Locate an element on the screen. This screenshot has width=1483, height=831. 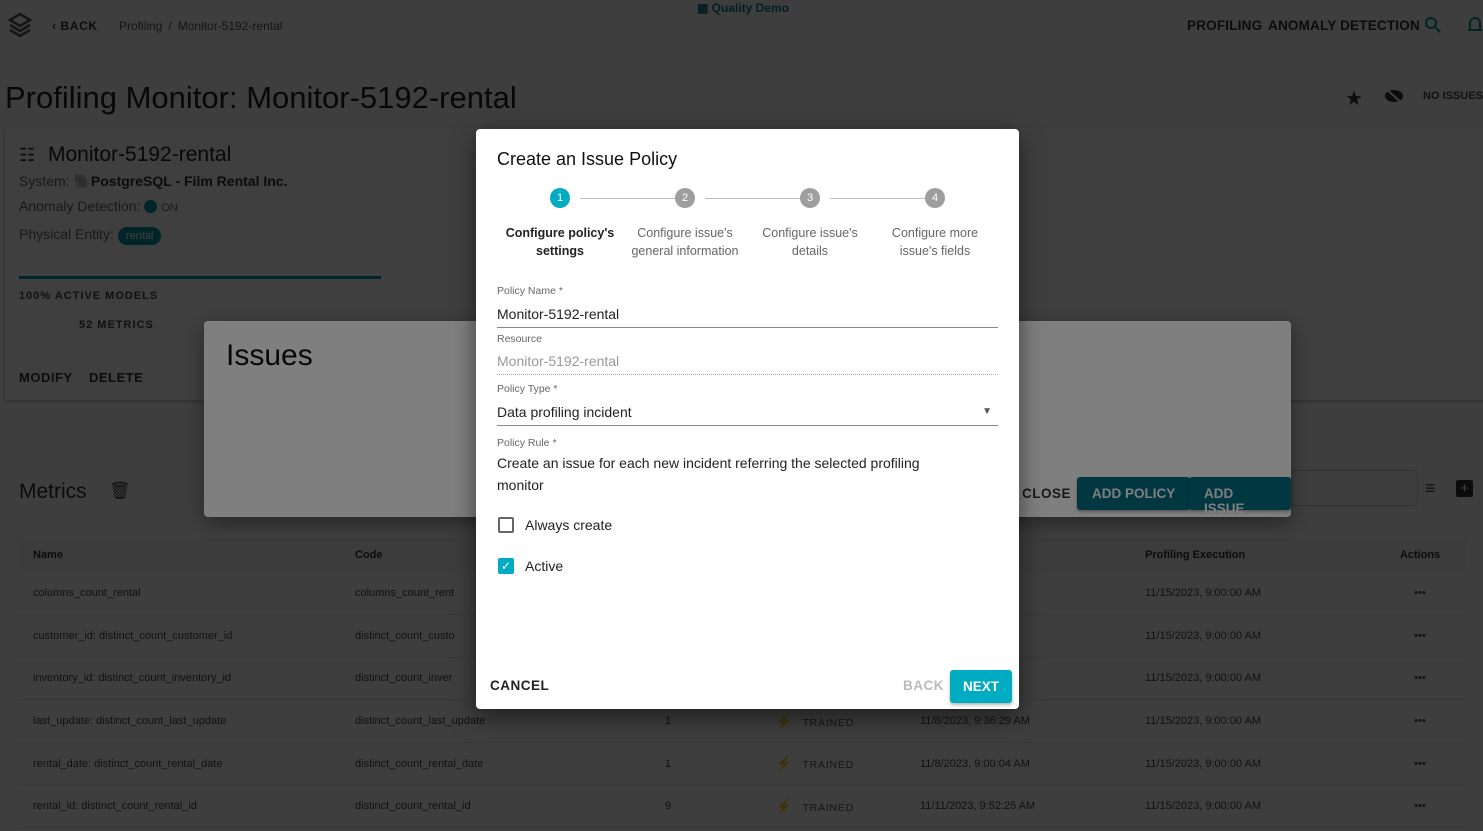
step-2-label: Configure issue's general information is located at coordinates (685, 242).